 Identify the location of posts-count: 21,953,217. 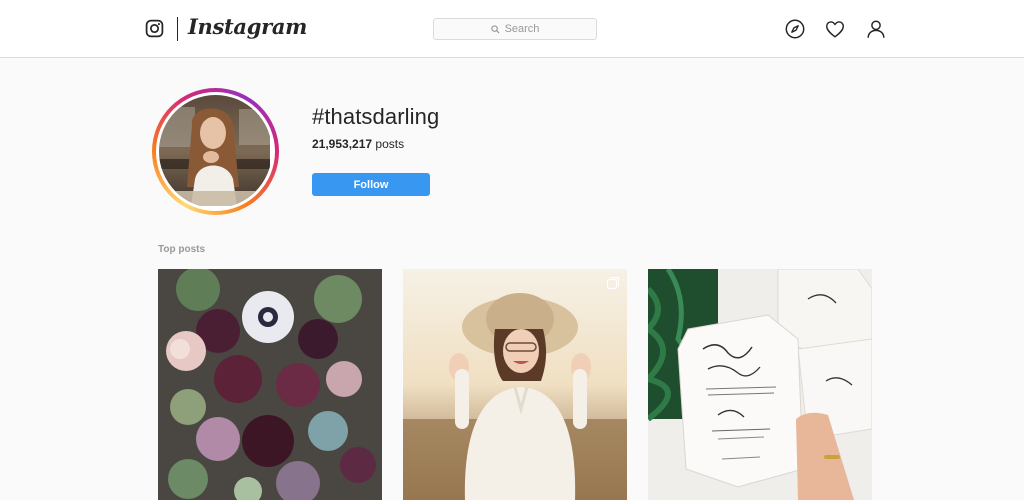
(342, 144).